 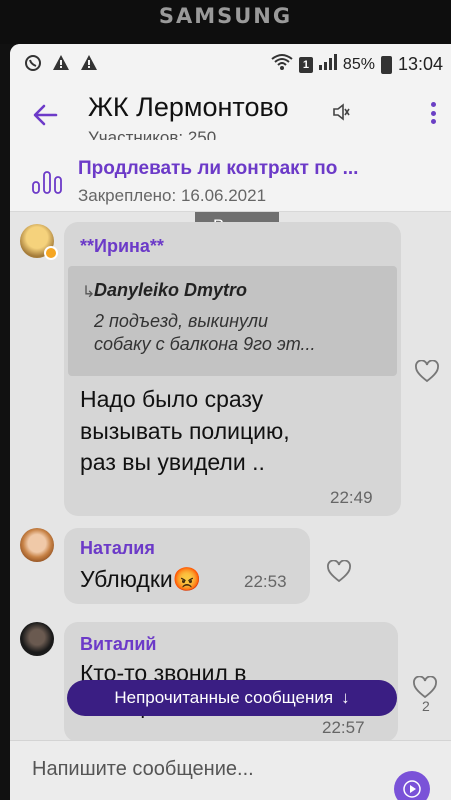 What do you see at coordinates (172, 399) in the screenshot?
I see `message-line: Надо было сразу` at bounding box center [172, 399].